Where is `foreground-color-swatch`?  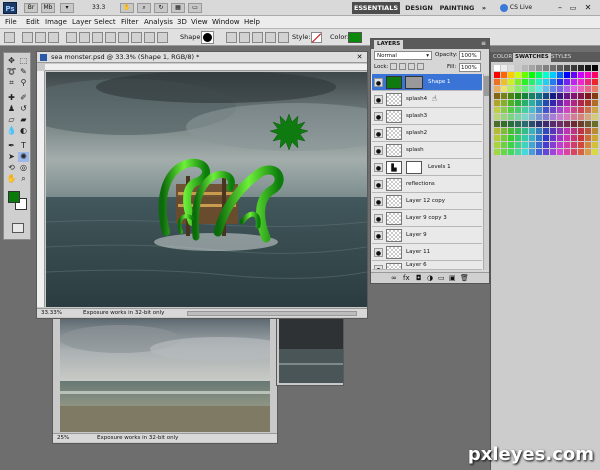
foreground-color-swatch is located at coordinates (14, 197).